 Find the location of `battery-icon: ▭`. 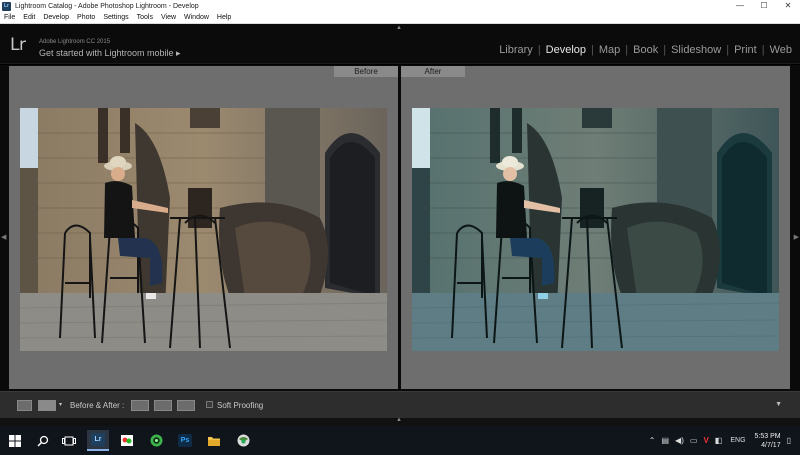

battery-icon: ▭ is located at coordinates (694, 440).